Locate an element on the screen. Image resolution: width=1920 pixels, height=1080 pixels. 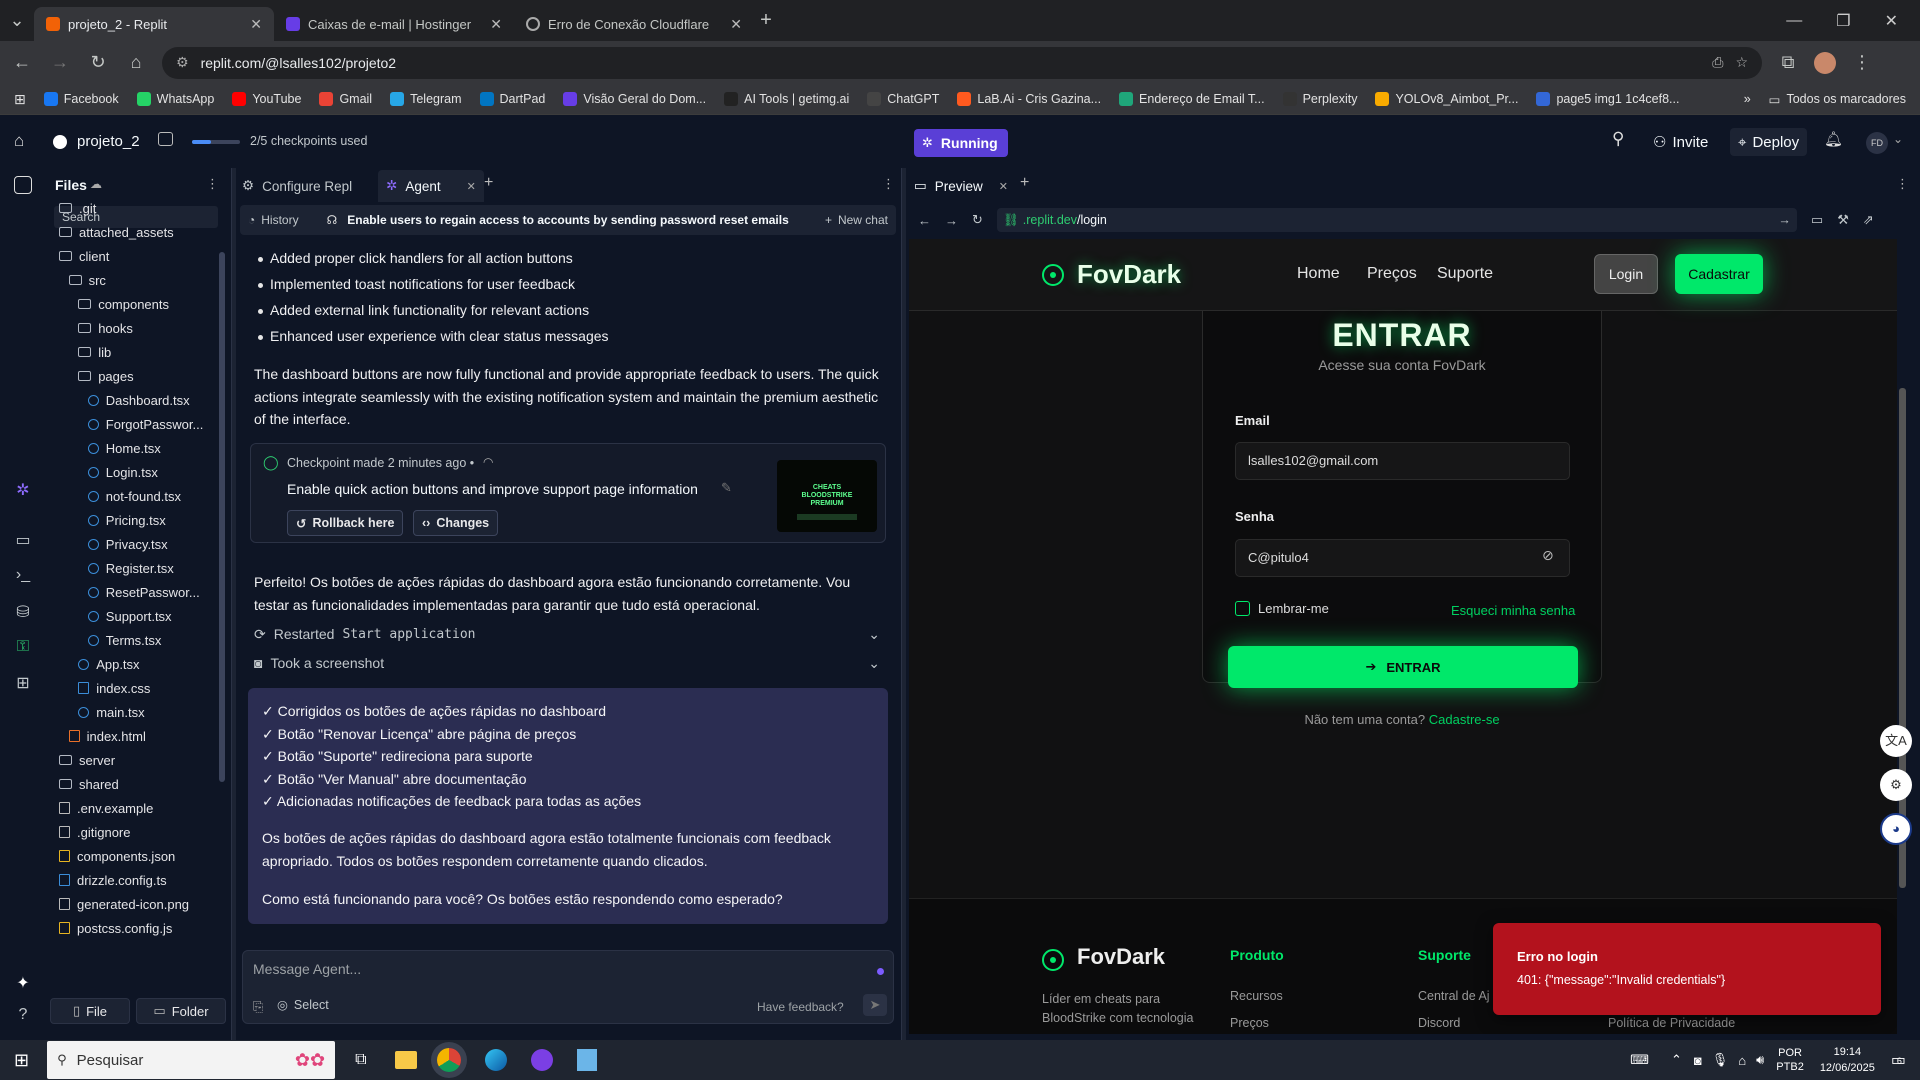
file-tree-item: App.tsx is located at coordinates (109, 664).